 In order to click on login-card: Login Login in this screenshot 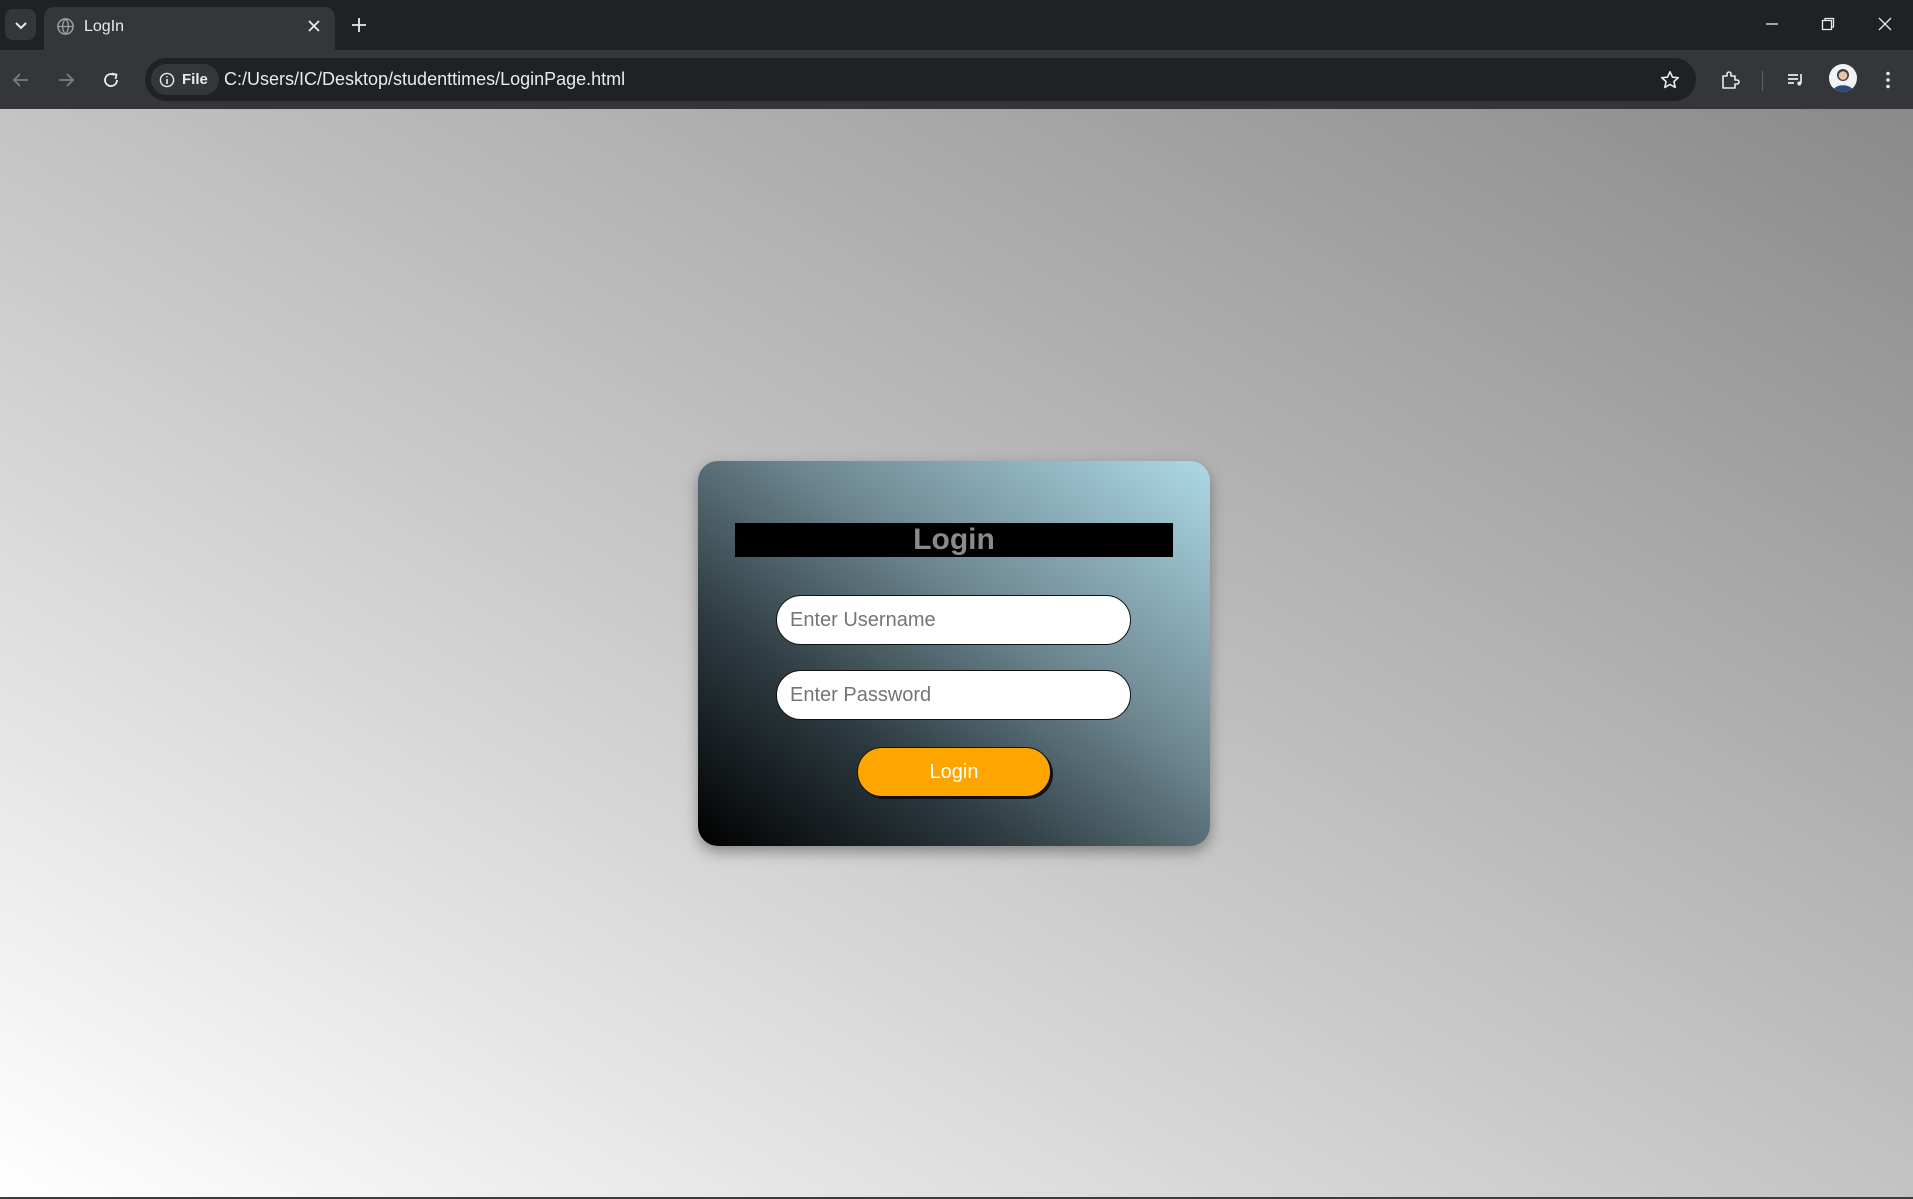, I will do `click(954, 653)`.